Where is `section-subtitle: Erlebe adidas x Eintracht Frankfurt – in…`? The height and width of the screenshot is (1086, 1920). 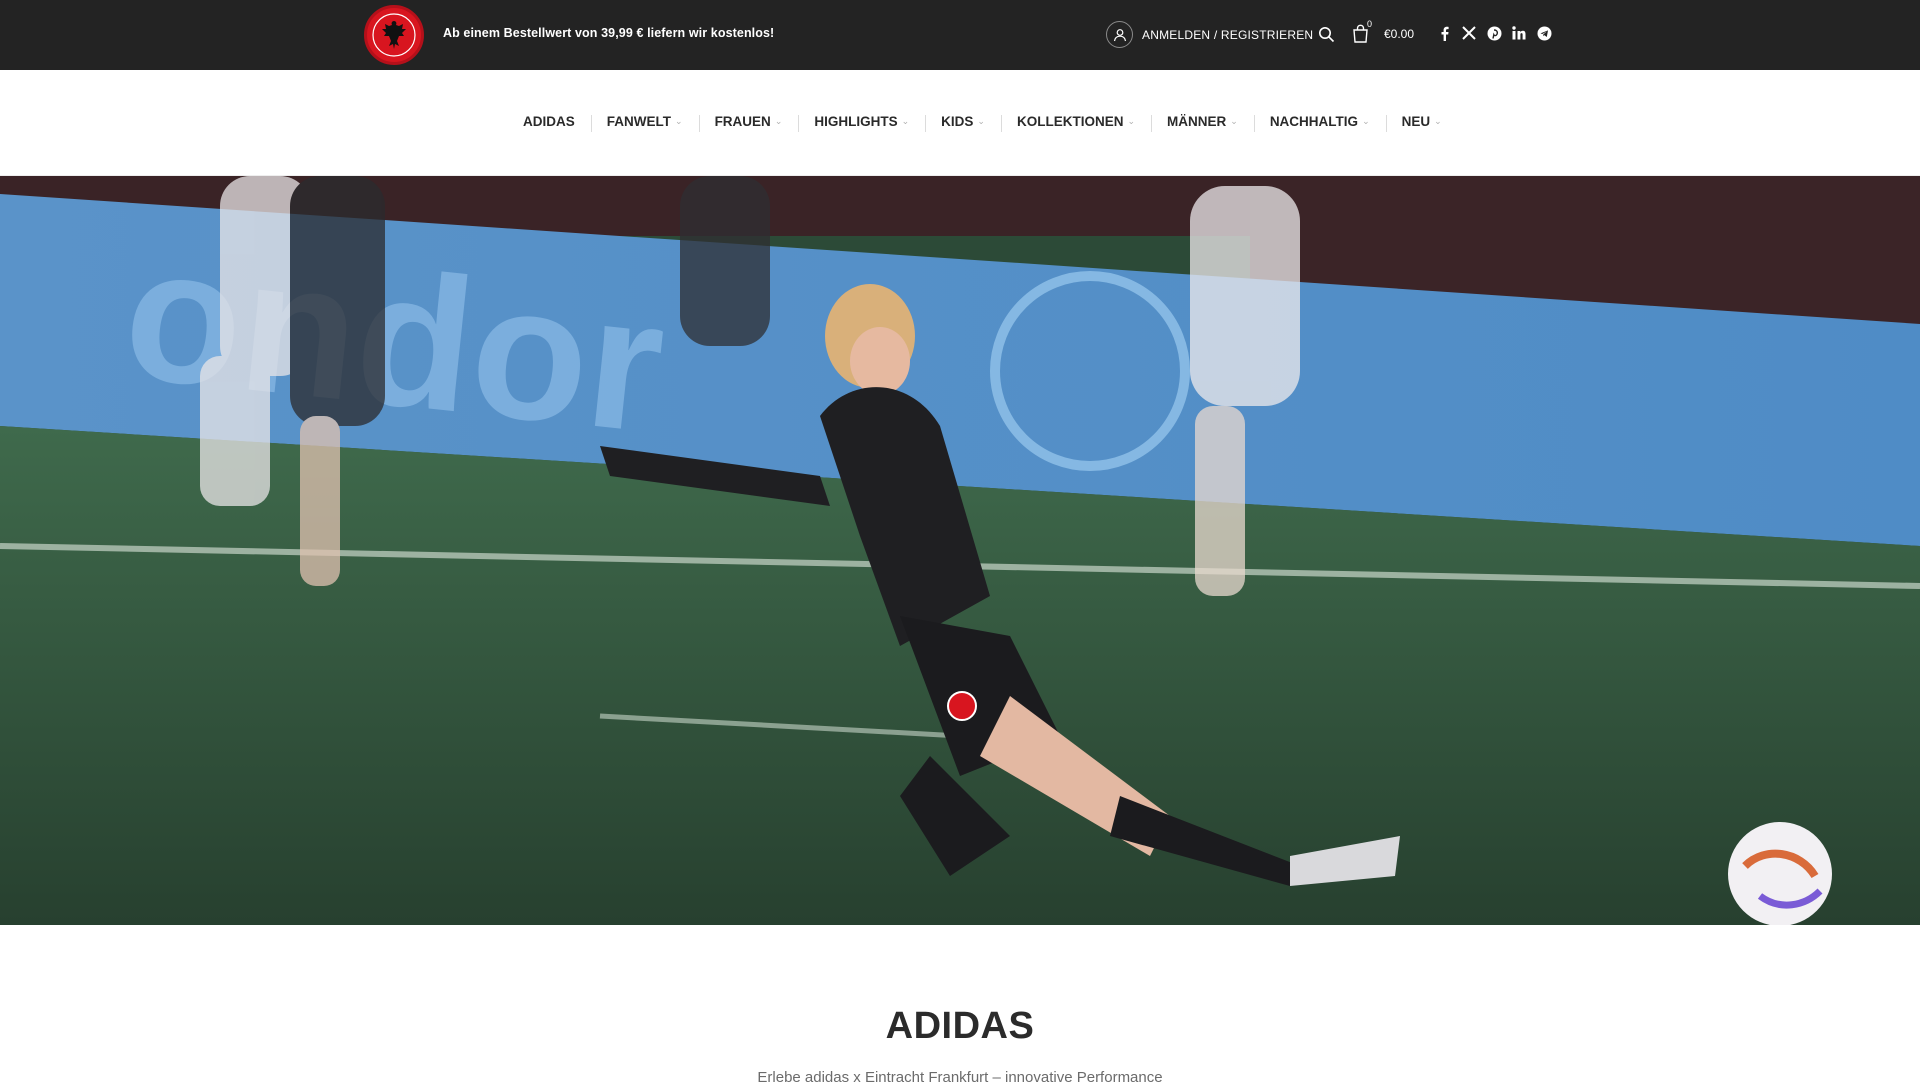
section-subtitle: Erlebe adidas x Eintracht Frankfurt – in… is located at coordinates (960, 1077).